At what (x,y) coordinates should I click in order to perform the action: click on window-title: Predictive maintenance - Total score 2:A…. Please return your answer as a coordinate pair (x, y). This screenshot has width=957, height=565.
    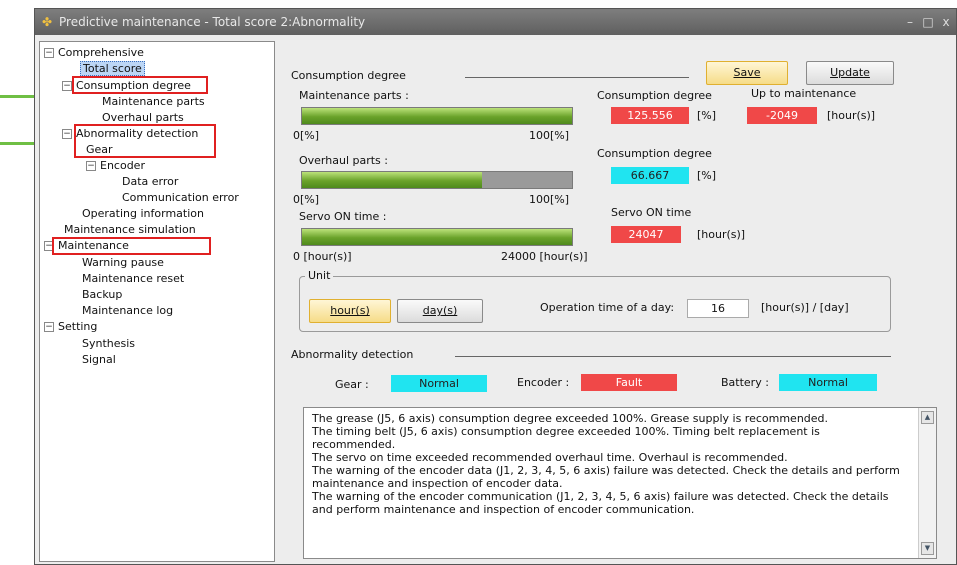
    Looking at the image, I should click on (212, 22).